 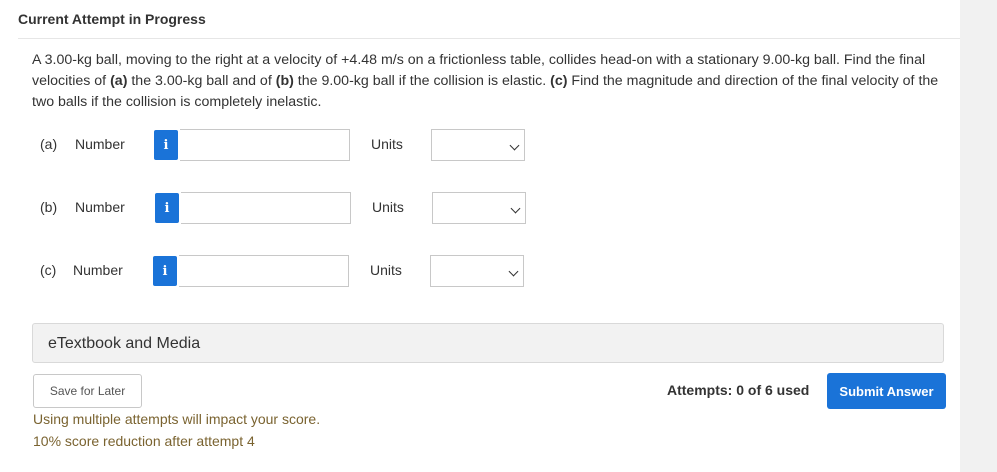 What do you see at coordinates (488, 343) in the screenshot?
I see `etextbook-media-toggle: eTextbook and Media` at bounding box center [488, 343].